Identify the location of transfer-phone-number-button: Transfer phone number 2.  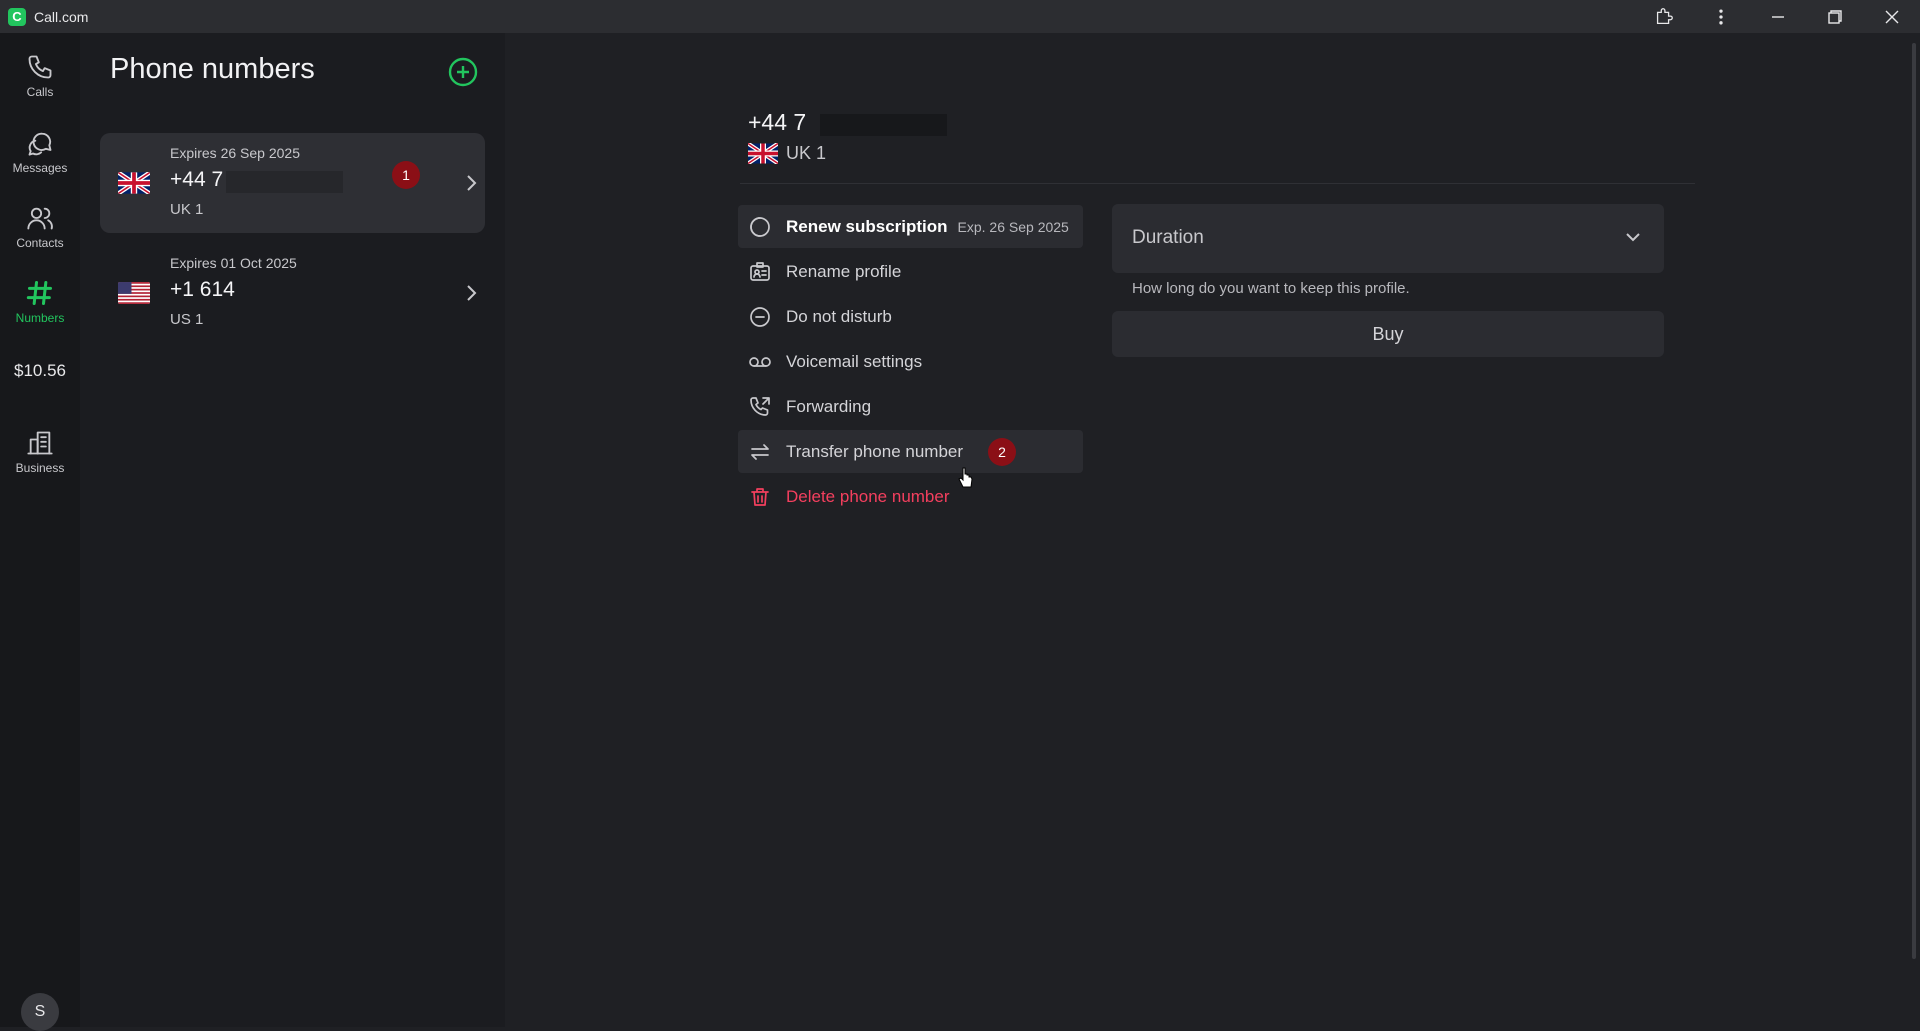
(910, 451).